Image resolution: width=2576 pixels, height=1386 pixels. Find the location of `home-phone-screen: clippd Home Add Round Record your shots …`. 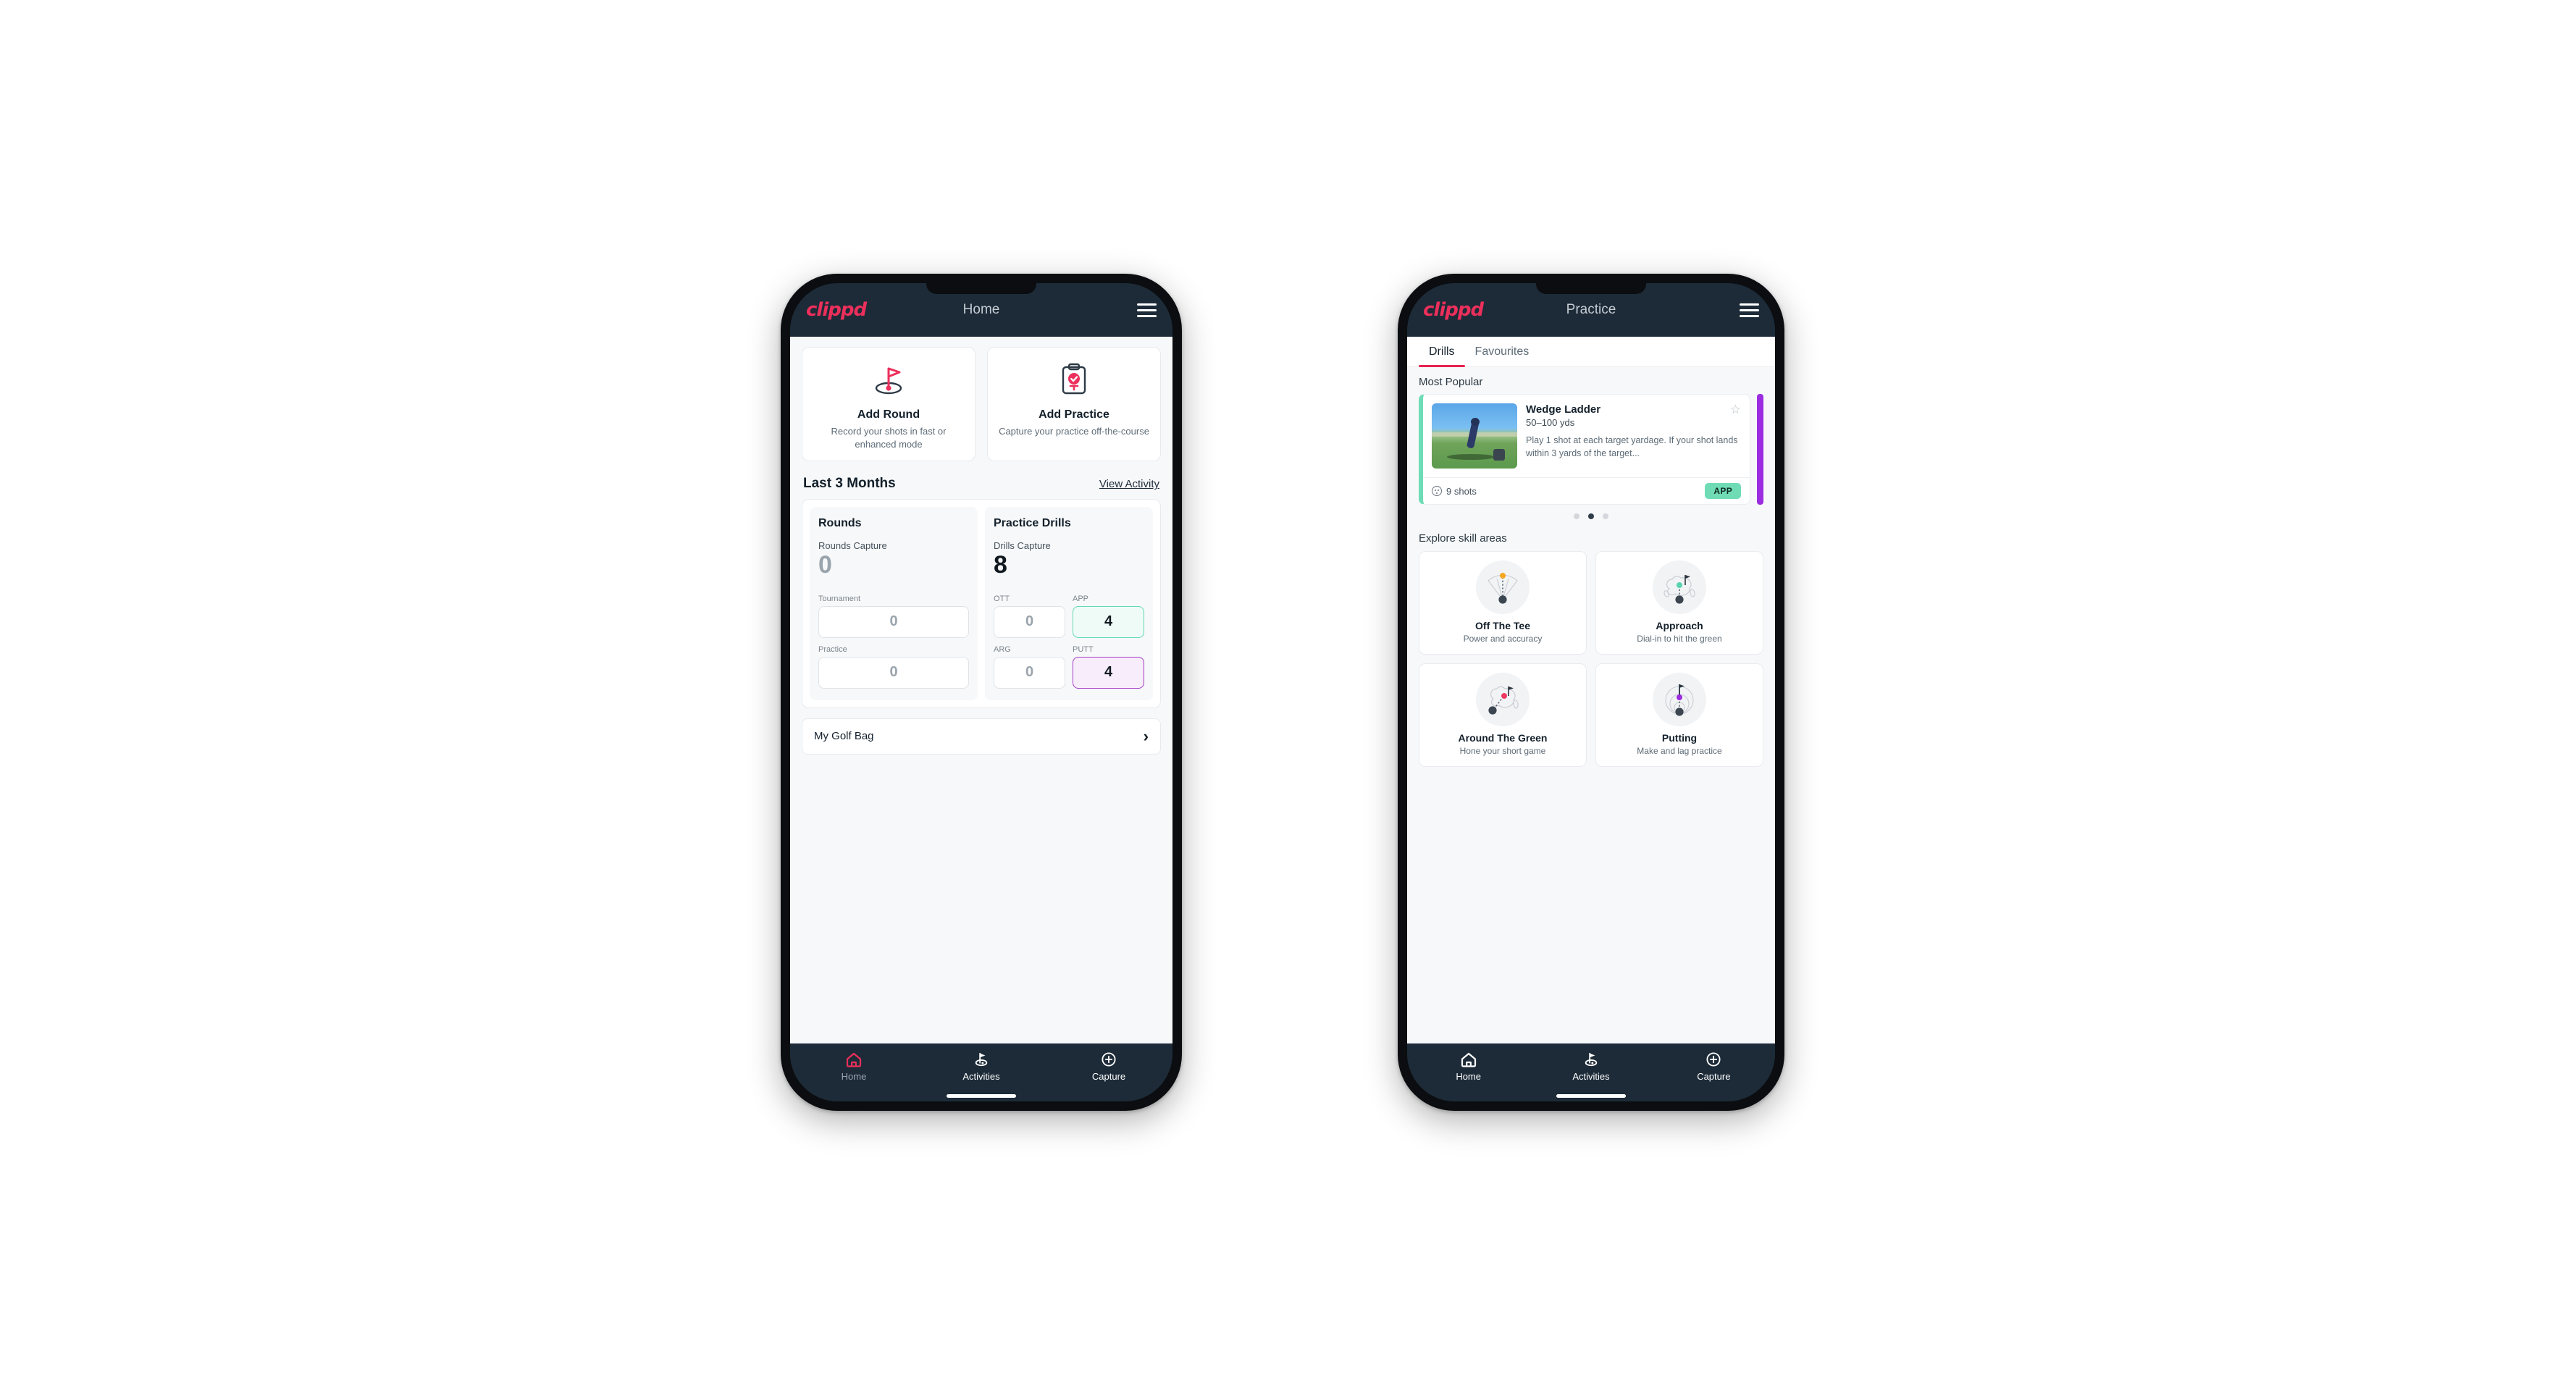

home-phone-screen: clippd Home Add Round Record your shots … is located at coordinates (981, 692).